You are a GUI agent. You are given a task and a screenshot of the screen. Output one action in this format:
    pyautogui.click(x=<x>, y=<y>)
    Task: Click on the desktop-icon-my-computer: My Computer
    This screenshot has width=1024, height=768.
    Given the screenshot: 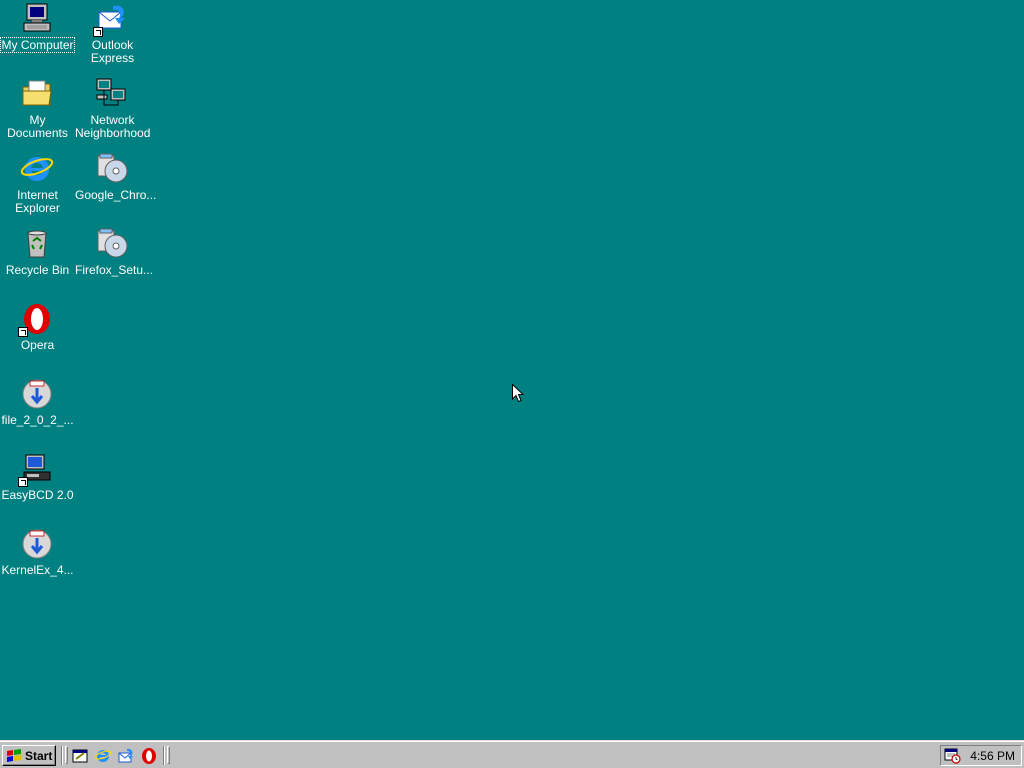 What is the action you would take?
    pyautogui.click(x=37, y=38)
    